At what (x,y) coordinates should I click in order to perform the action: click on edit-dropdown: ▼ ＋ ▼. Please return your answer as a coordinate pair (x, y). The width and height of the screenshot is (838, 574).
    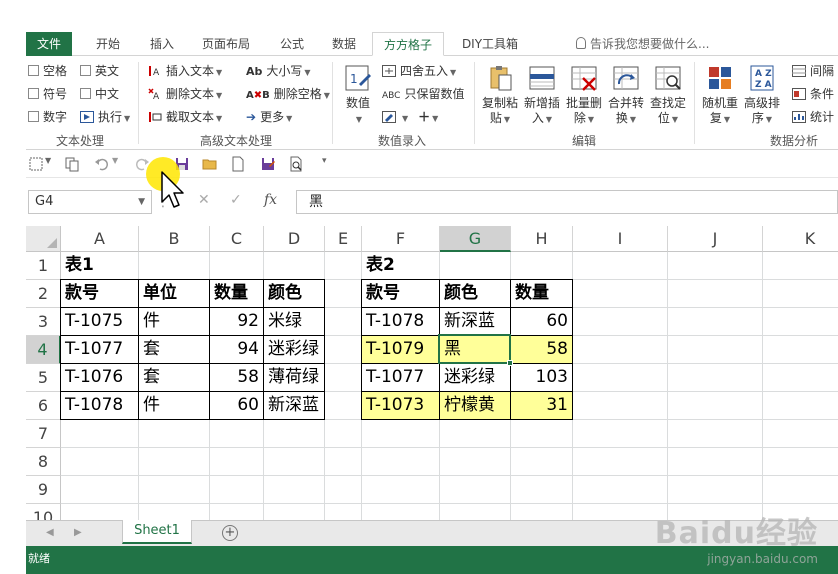
    Looking at the image, I should click on (410, 118).